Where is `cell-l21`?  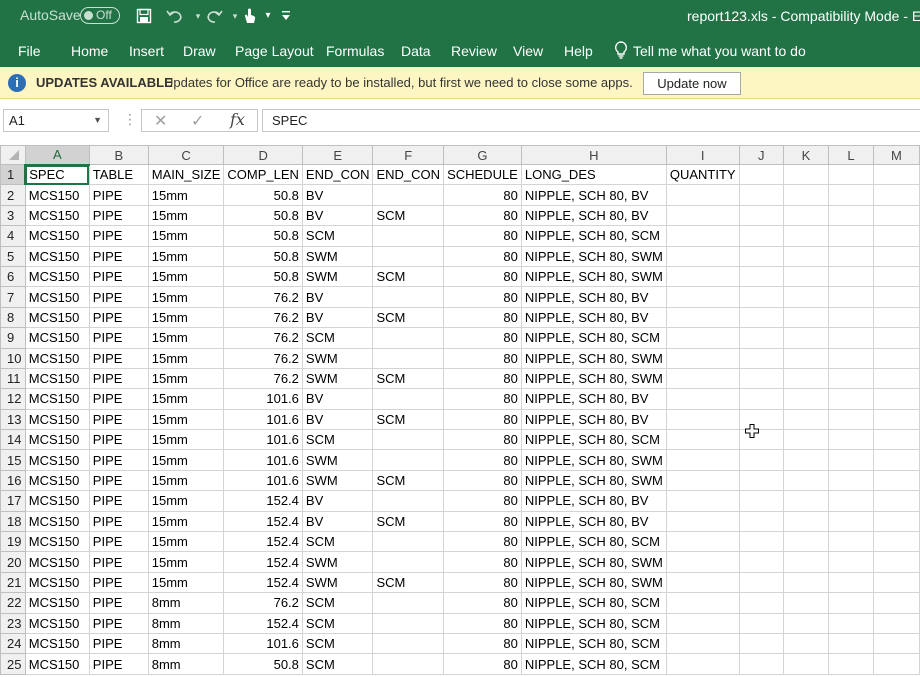 cell-l21 is located at coordinates (851, 582).